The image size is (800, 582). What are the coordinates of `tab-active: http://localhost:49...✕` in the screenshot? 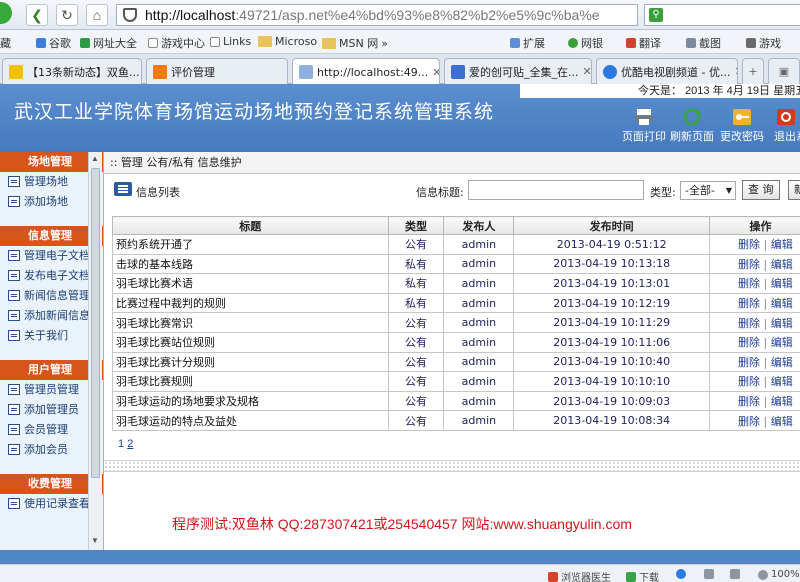 It's located at (366, 71).